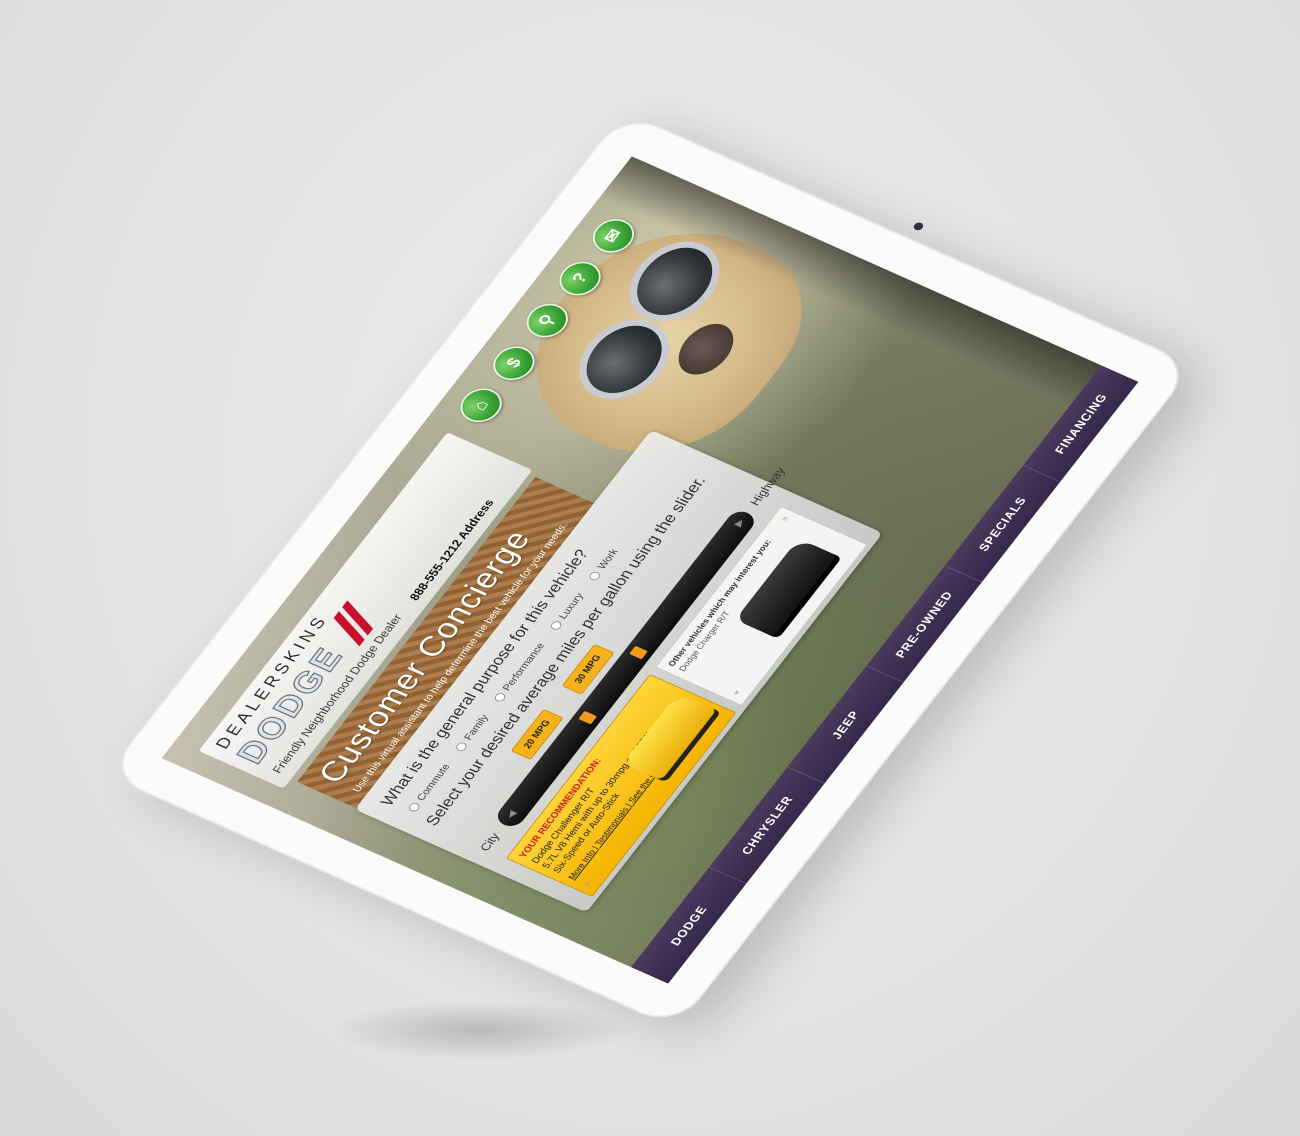 This screenshot has width=1300, height=1136. I want to click on option-label: Work, so click(607, 559).